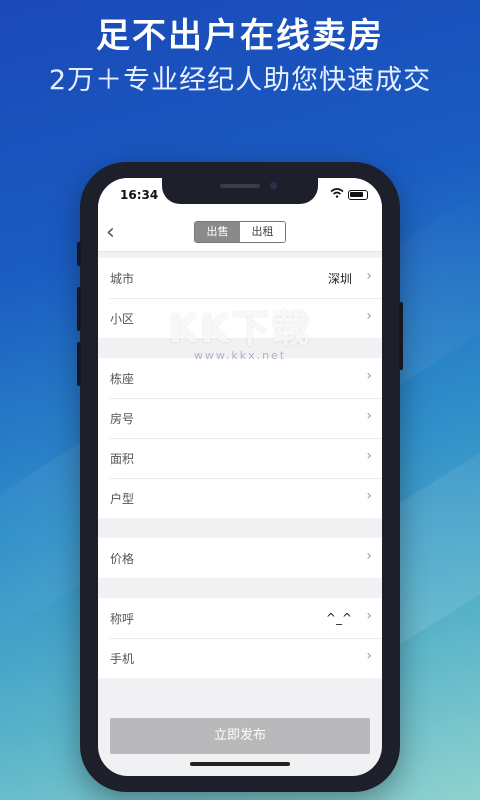 This screenshot has width=480, height=800. I want to click on notch, so click(240, 191).